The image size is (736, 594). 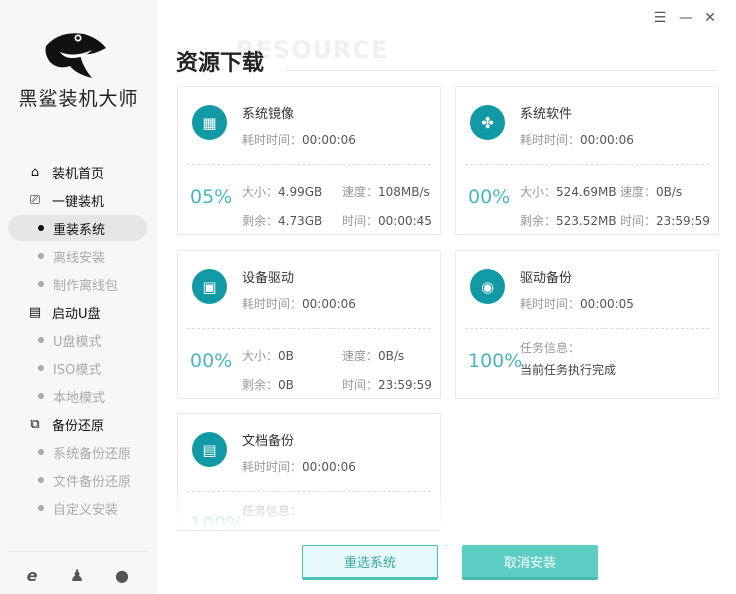 I want to click on sidebar-item-label: 启动U盘, so click(x=76, y=314).